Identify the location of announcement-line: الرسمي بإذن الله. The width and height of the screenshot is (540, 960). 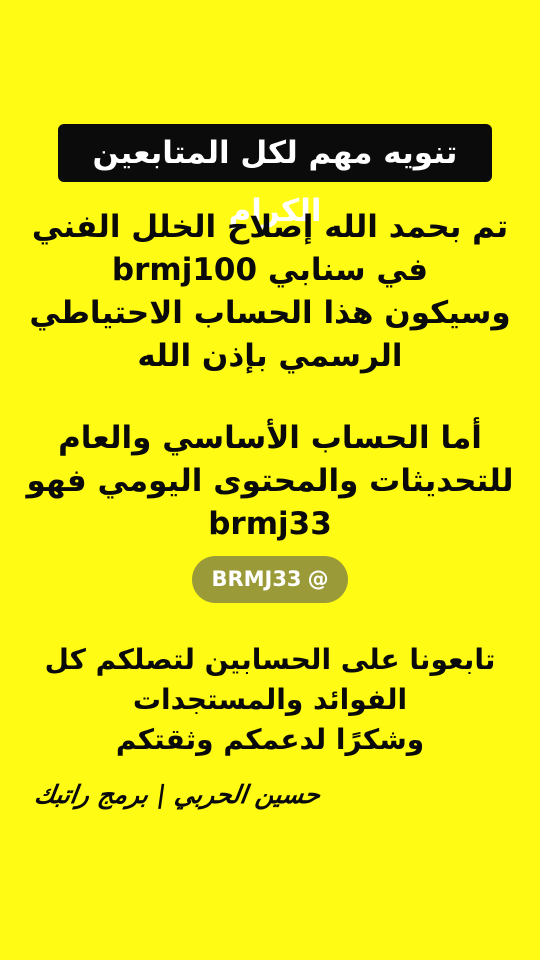
(270, 356).